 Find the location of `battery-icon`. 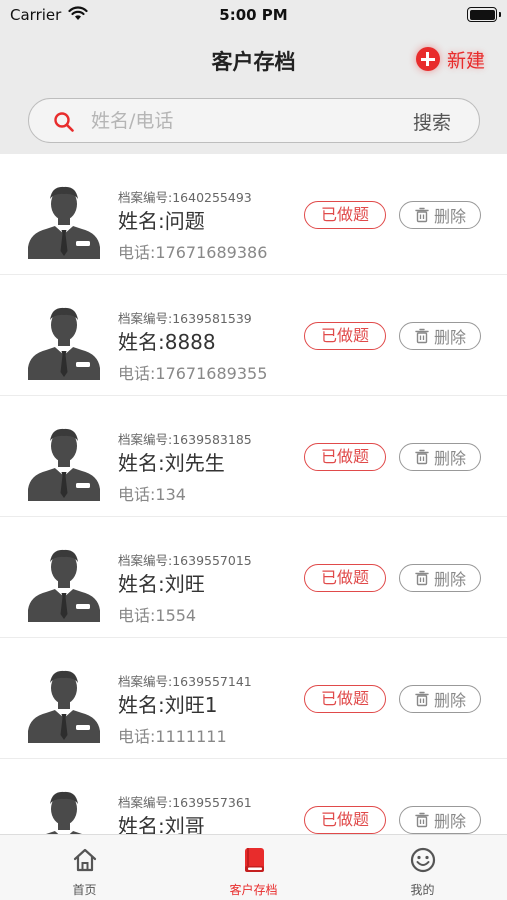

battery-icon is located at coordinates (484, 14).